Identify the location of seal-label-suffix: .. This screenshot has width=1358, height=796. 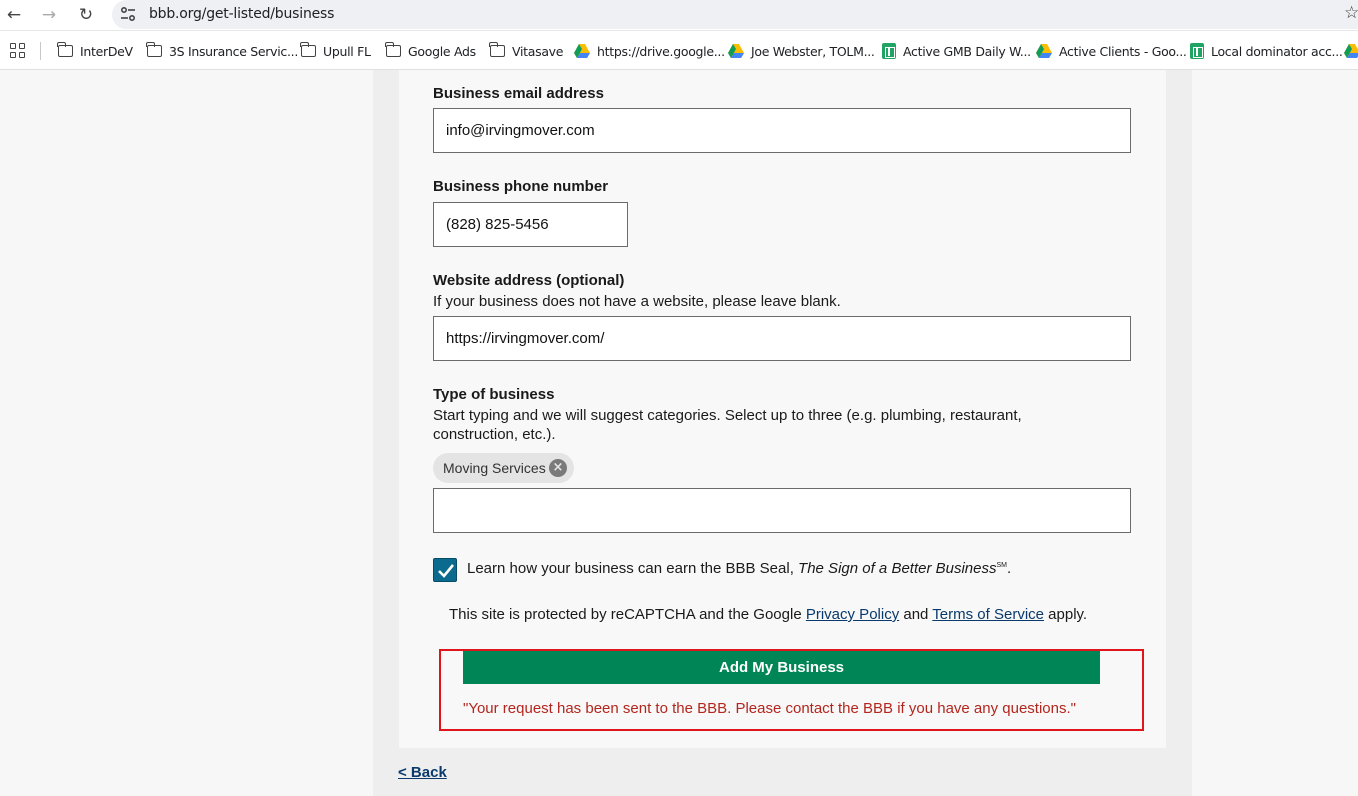
(1009, 568).